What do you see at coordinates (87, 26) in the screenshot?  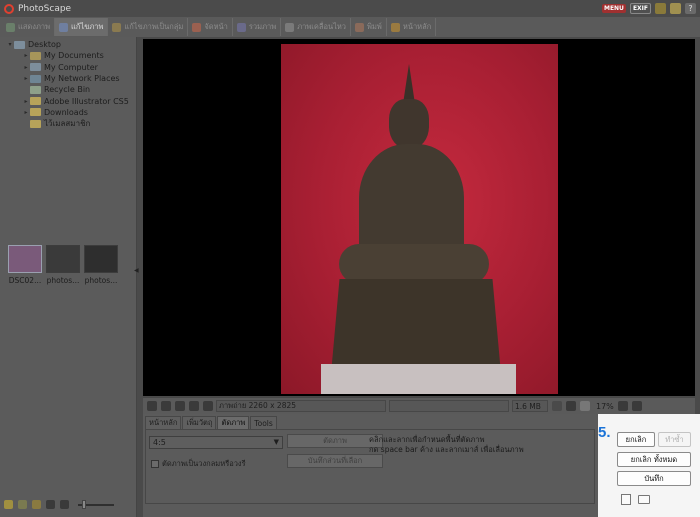 I see `tab-label: แก้ไขภาพ` at bounding box center [87, 26].